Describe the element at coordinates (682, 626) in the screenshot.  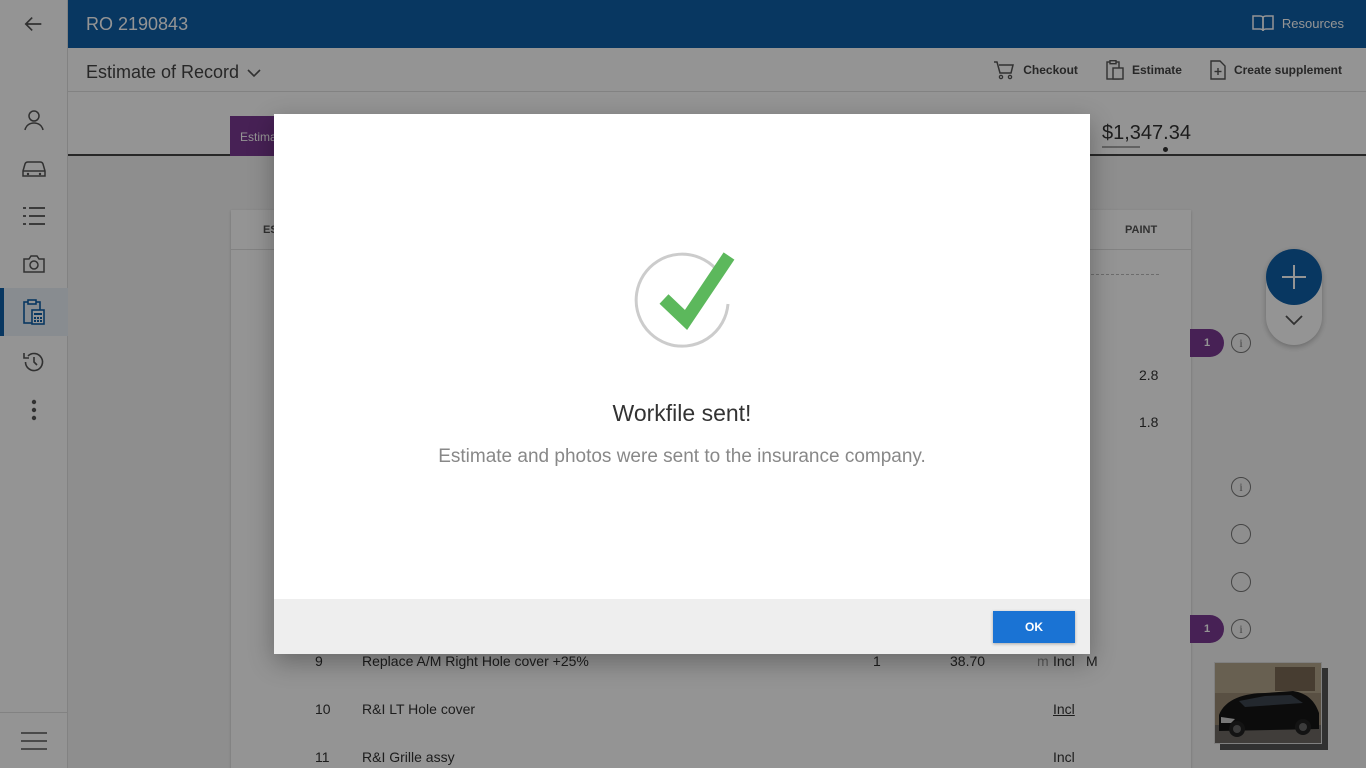
I see `dialog-footer: OK` at that location.